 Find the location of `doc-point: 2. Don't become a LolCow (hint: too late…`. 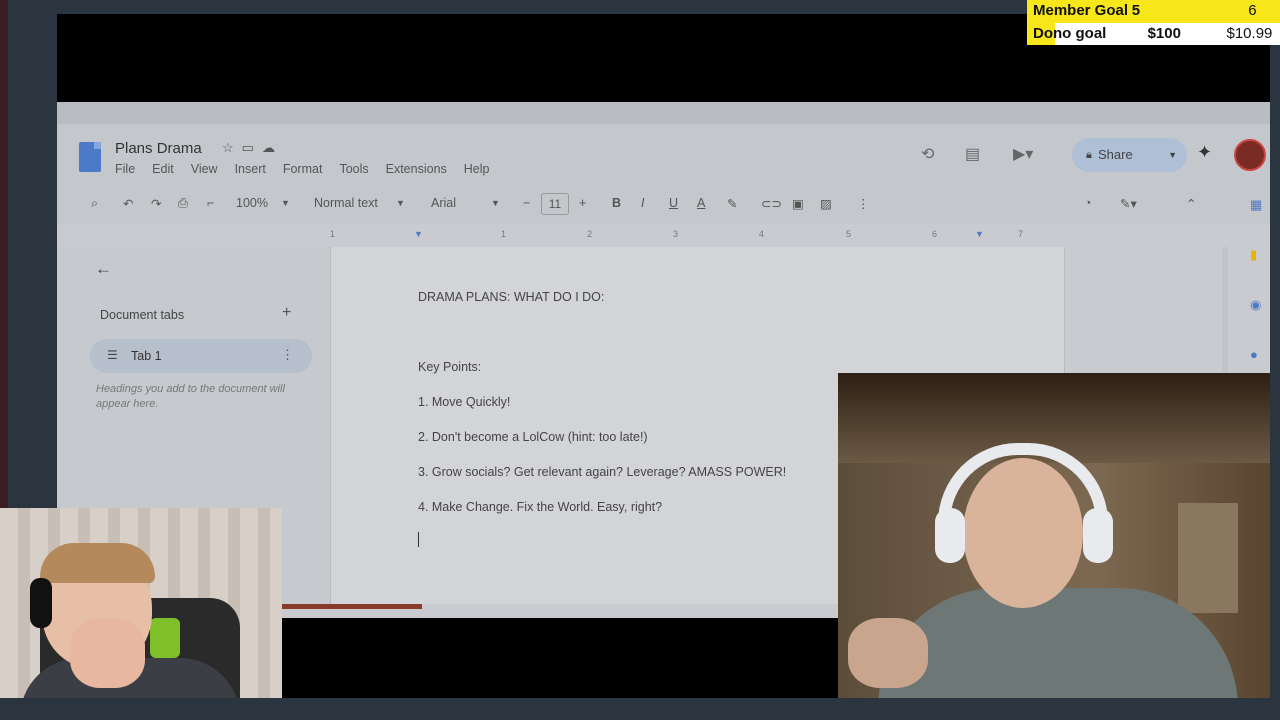

doc-point: 2. Don't become a LolCow (hint: too late… is located at coordinates (533, 437).